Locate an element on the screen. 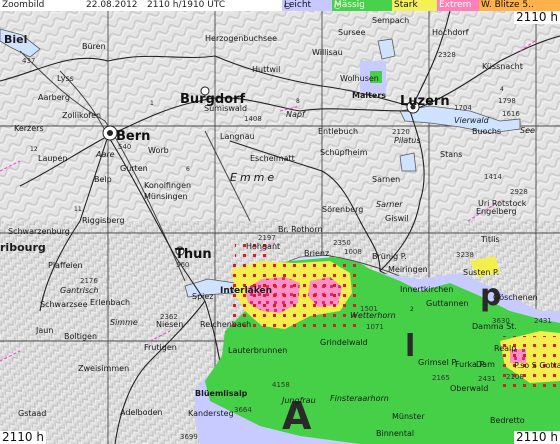 Image resolution: width=560 pixels, height=444 pixels. legend-stark: Stark is located at coordinates (415, 5).